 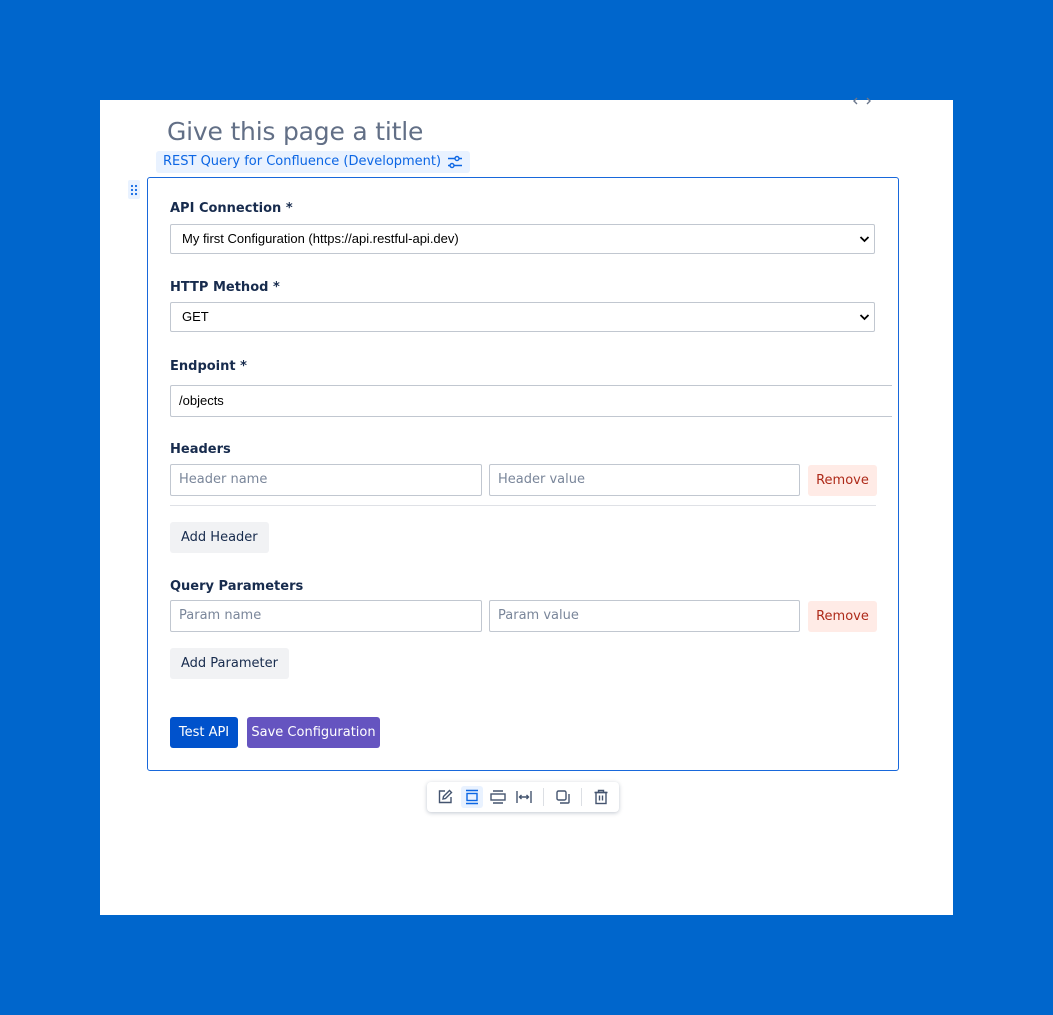 I want to click on param-value-placeholder: Param value, so click(x=538, y=615).